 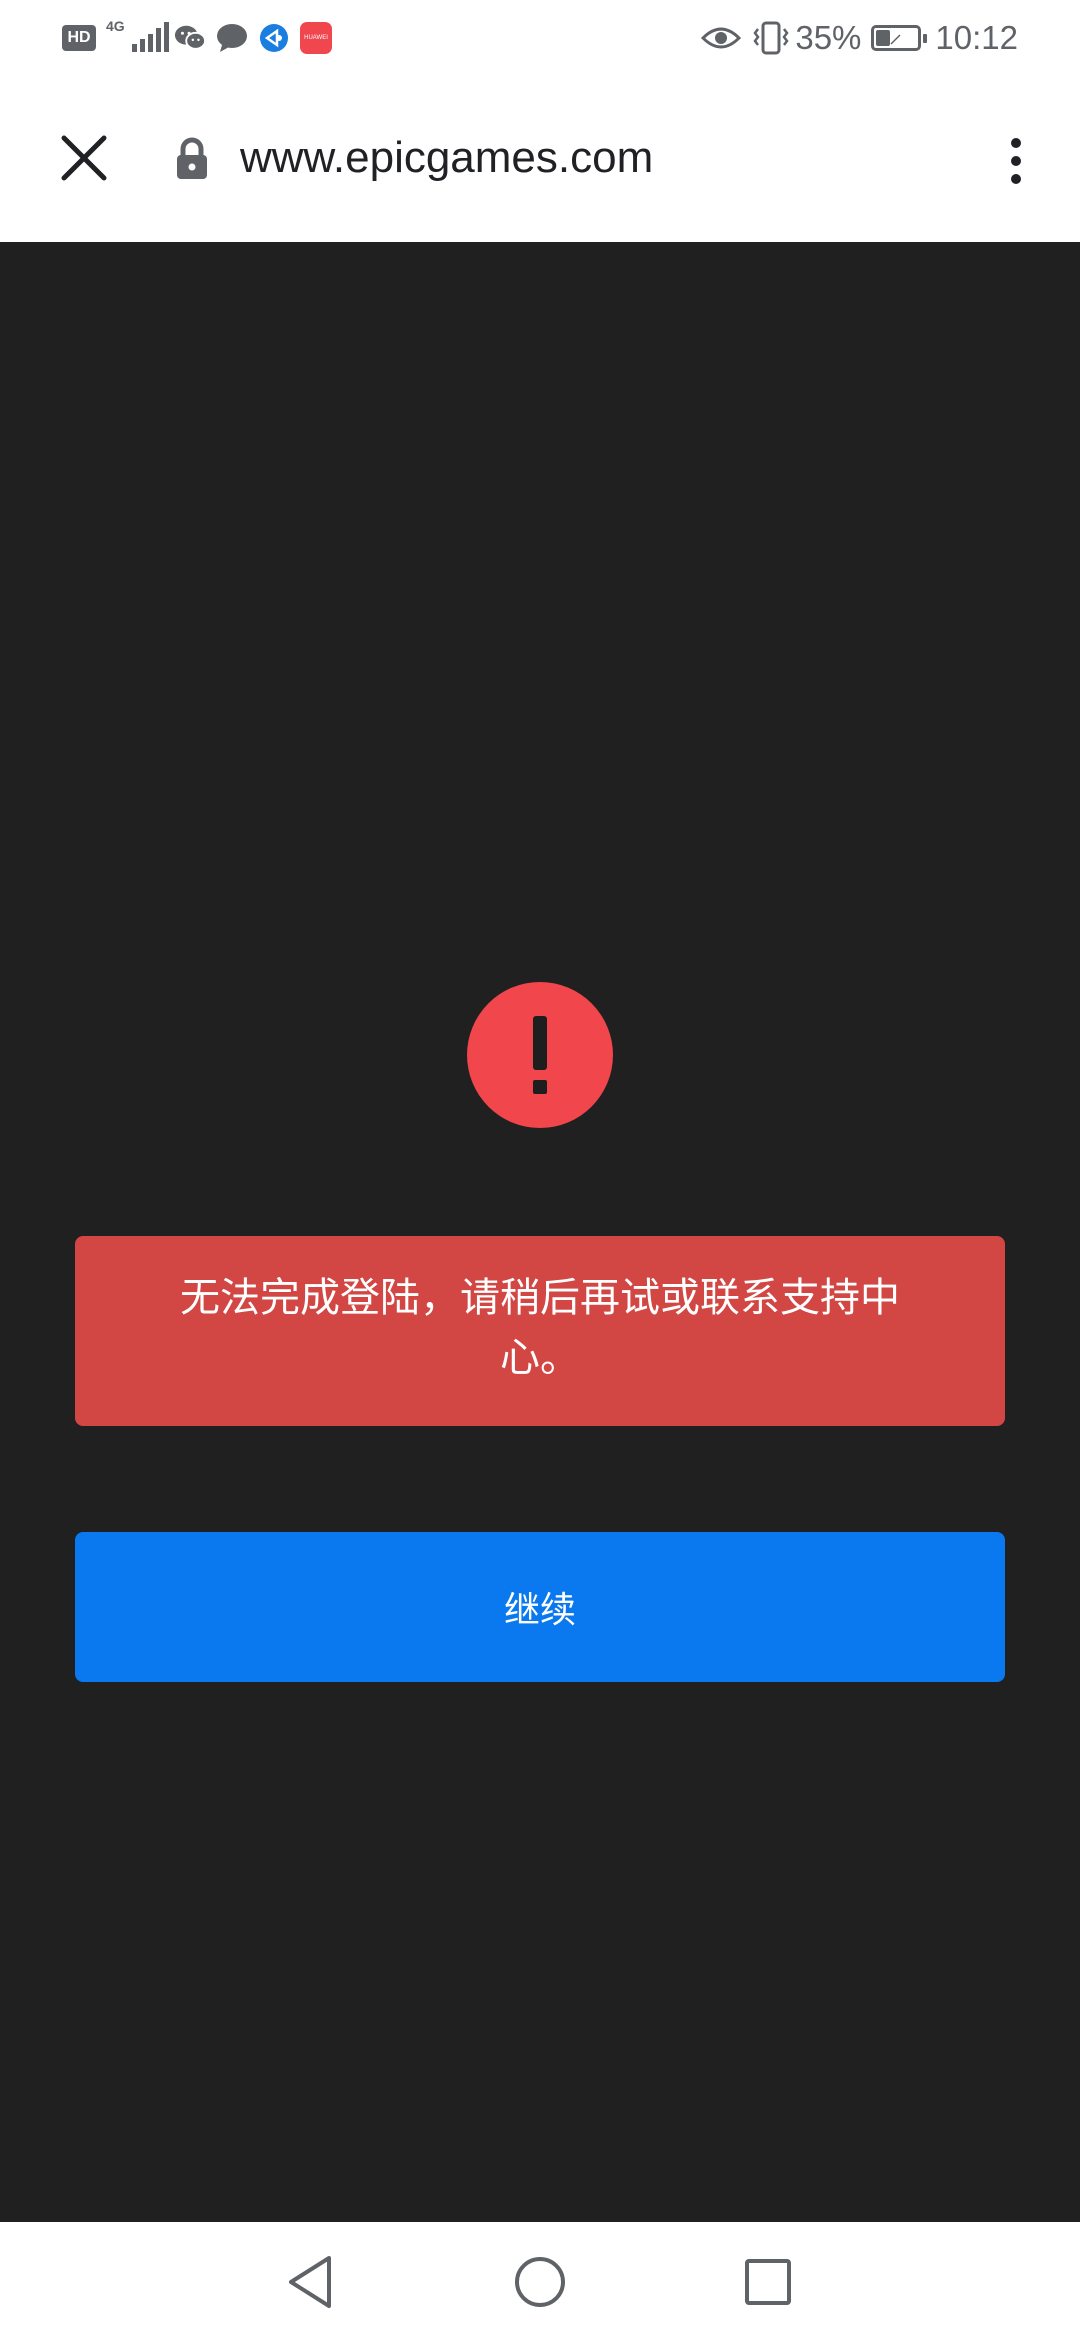 I want to click on home-button, so click(x=540, y=2282).